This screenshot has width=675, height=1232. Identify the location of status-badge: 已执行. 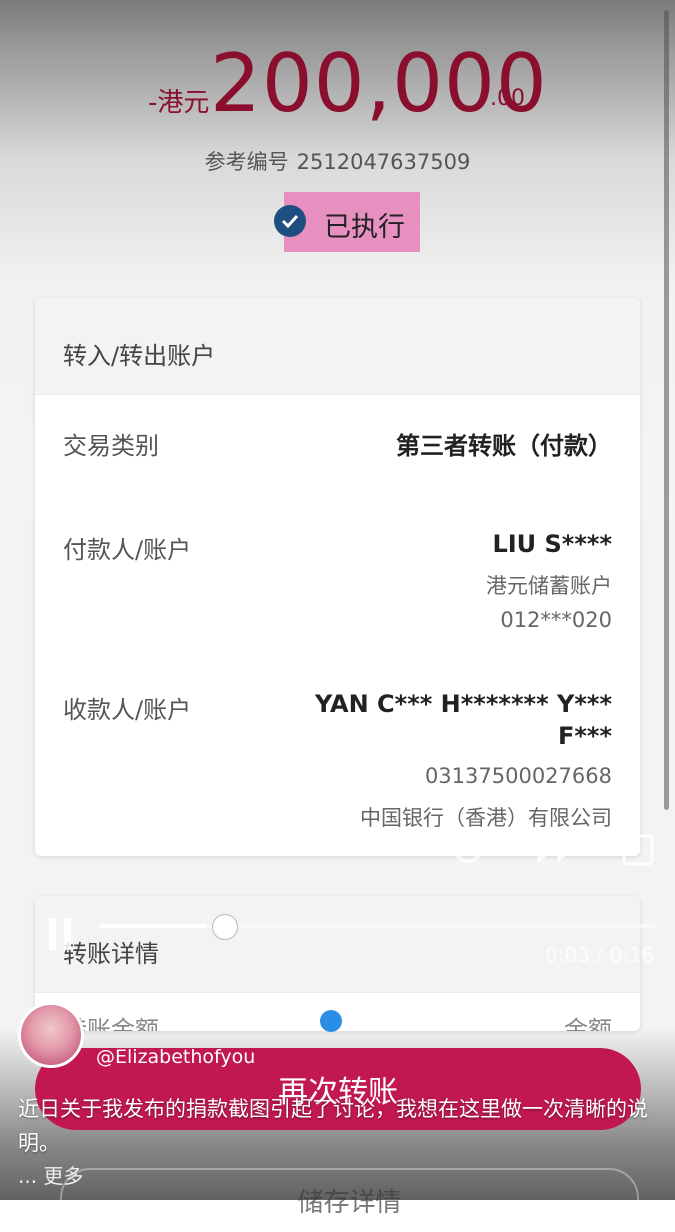
(345, 222).